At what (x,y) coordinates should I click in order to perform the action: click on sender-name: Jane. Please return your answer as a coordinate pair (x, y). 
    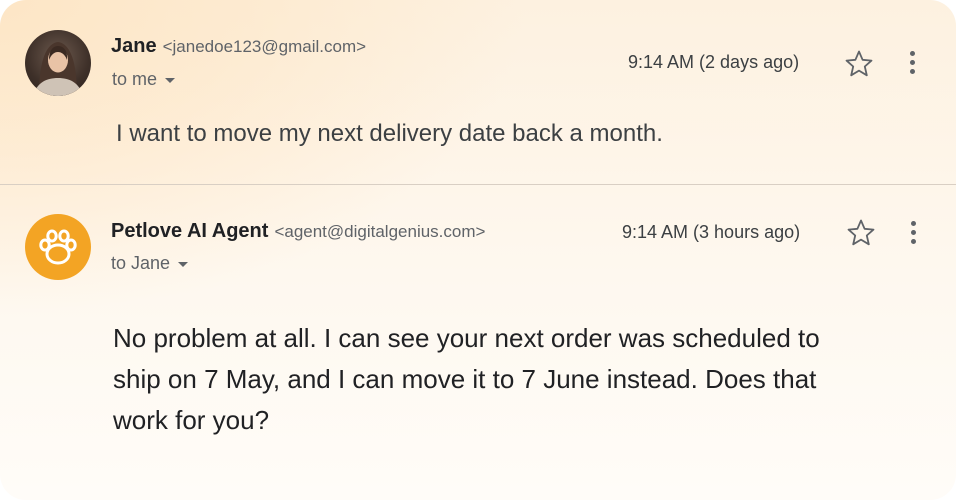
    Looking at the image, I should click on (134, 46).